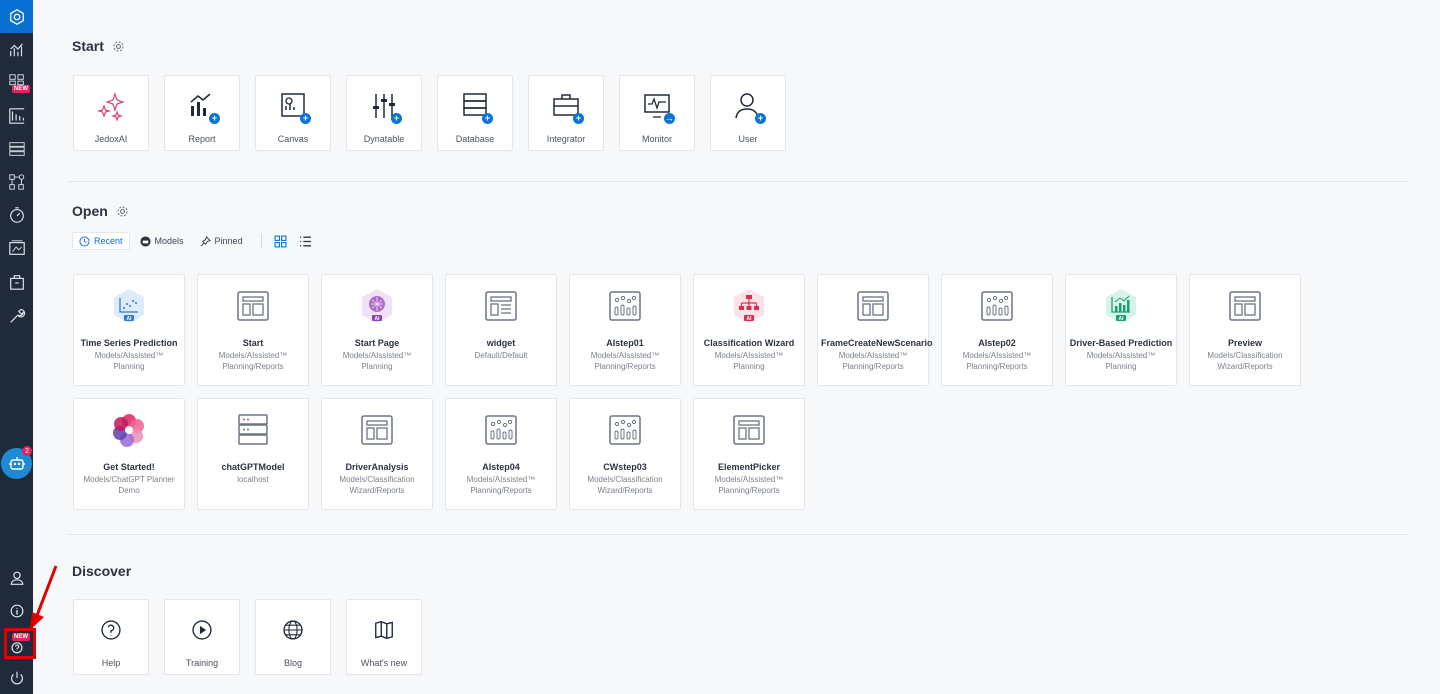  What do you see at coordinates (16, 182) in the screenshot?
I see `integrator-icon` at bounding box center [16, 182].